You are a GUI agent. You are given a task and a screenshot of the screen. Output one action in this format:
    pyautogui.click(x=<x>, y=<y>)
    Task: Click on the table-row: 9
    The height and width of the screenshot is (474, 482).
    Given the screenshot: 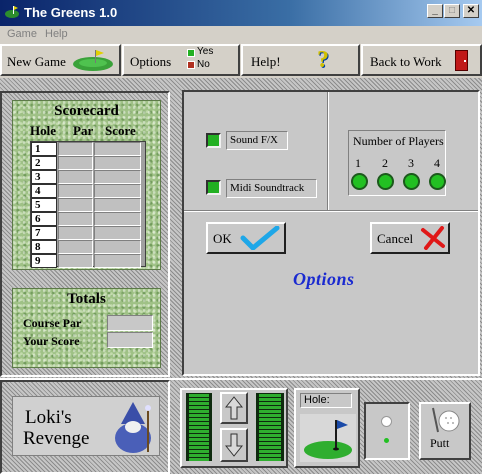 What is the action you would take?
    pyautogui.click(x=86, y=261)
    